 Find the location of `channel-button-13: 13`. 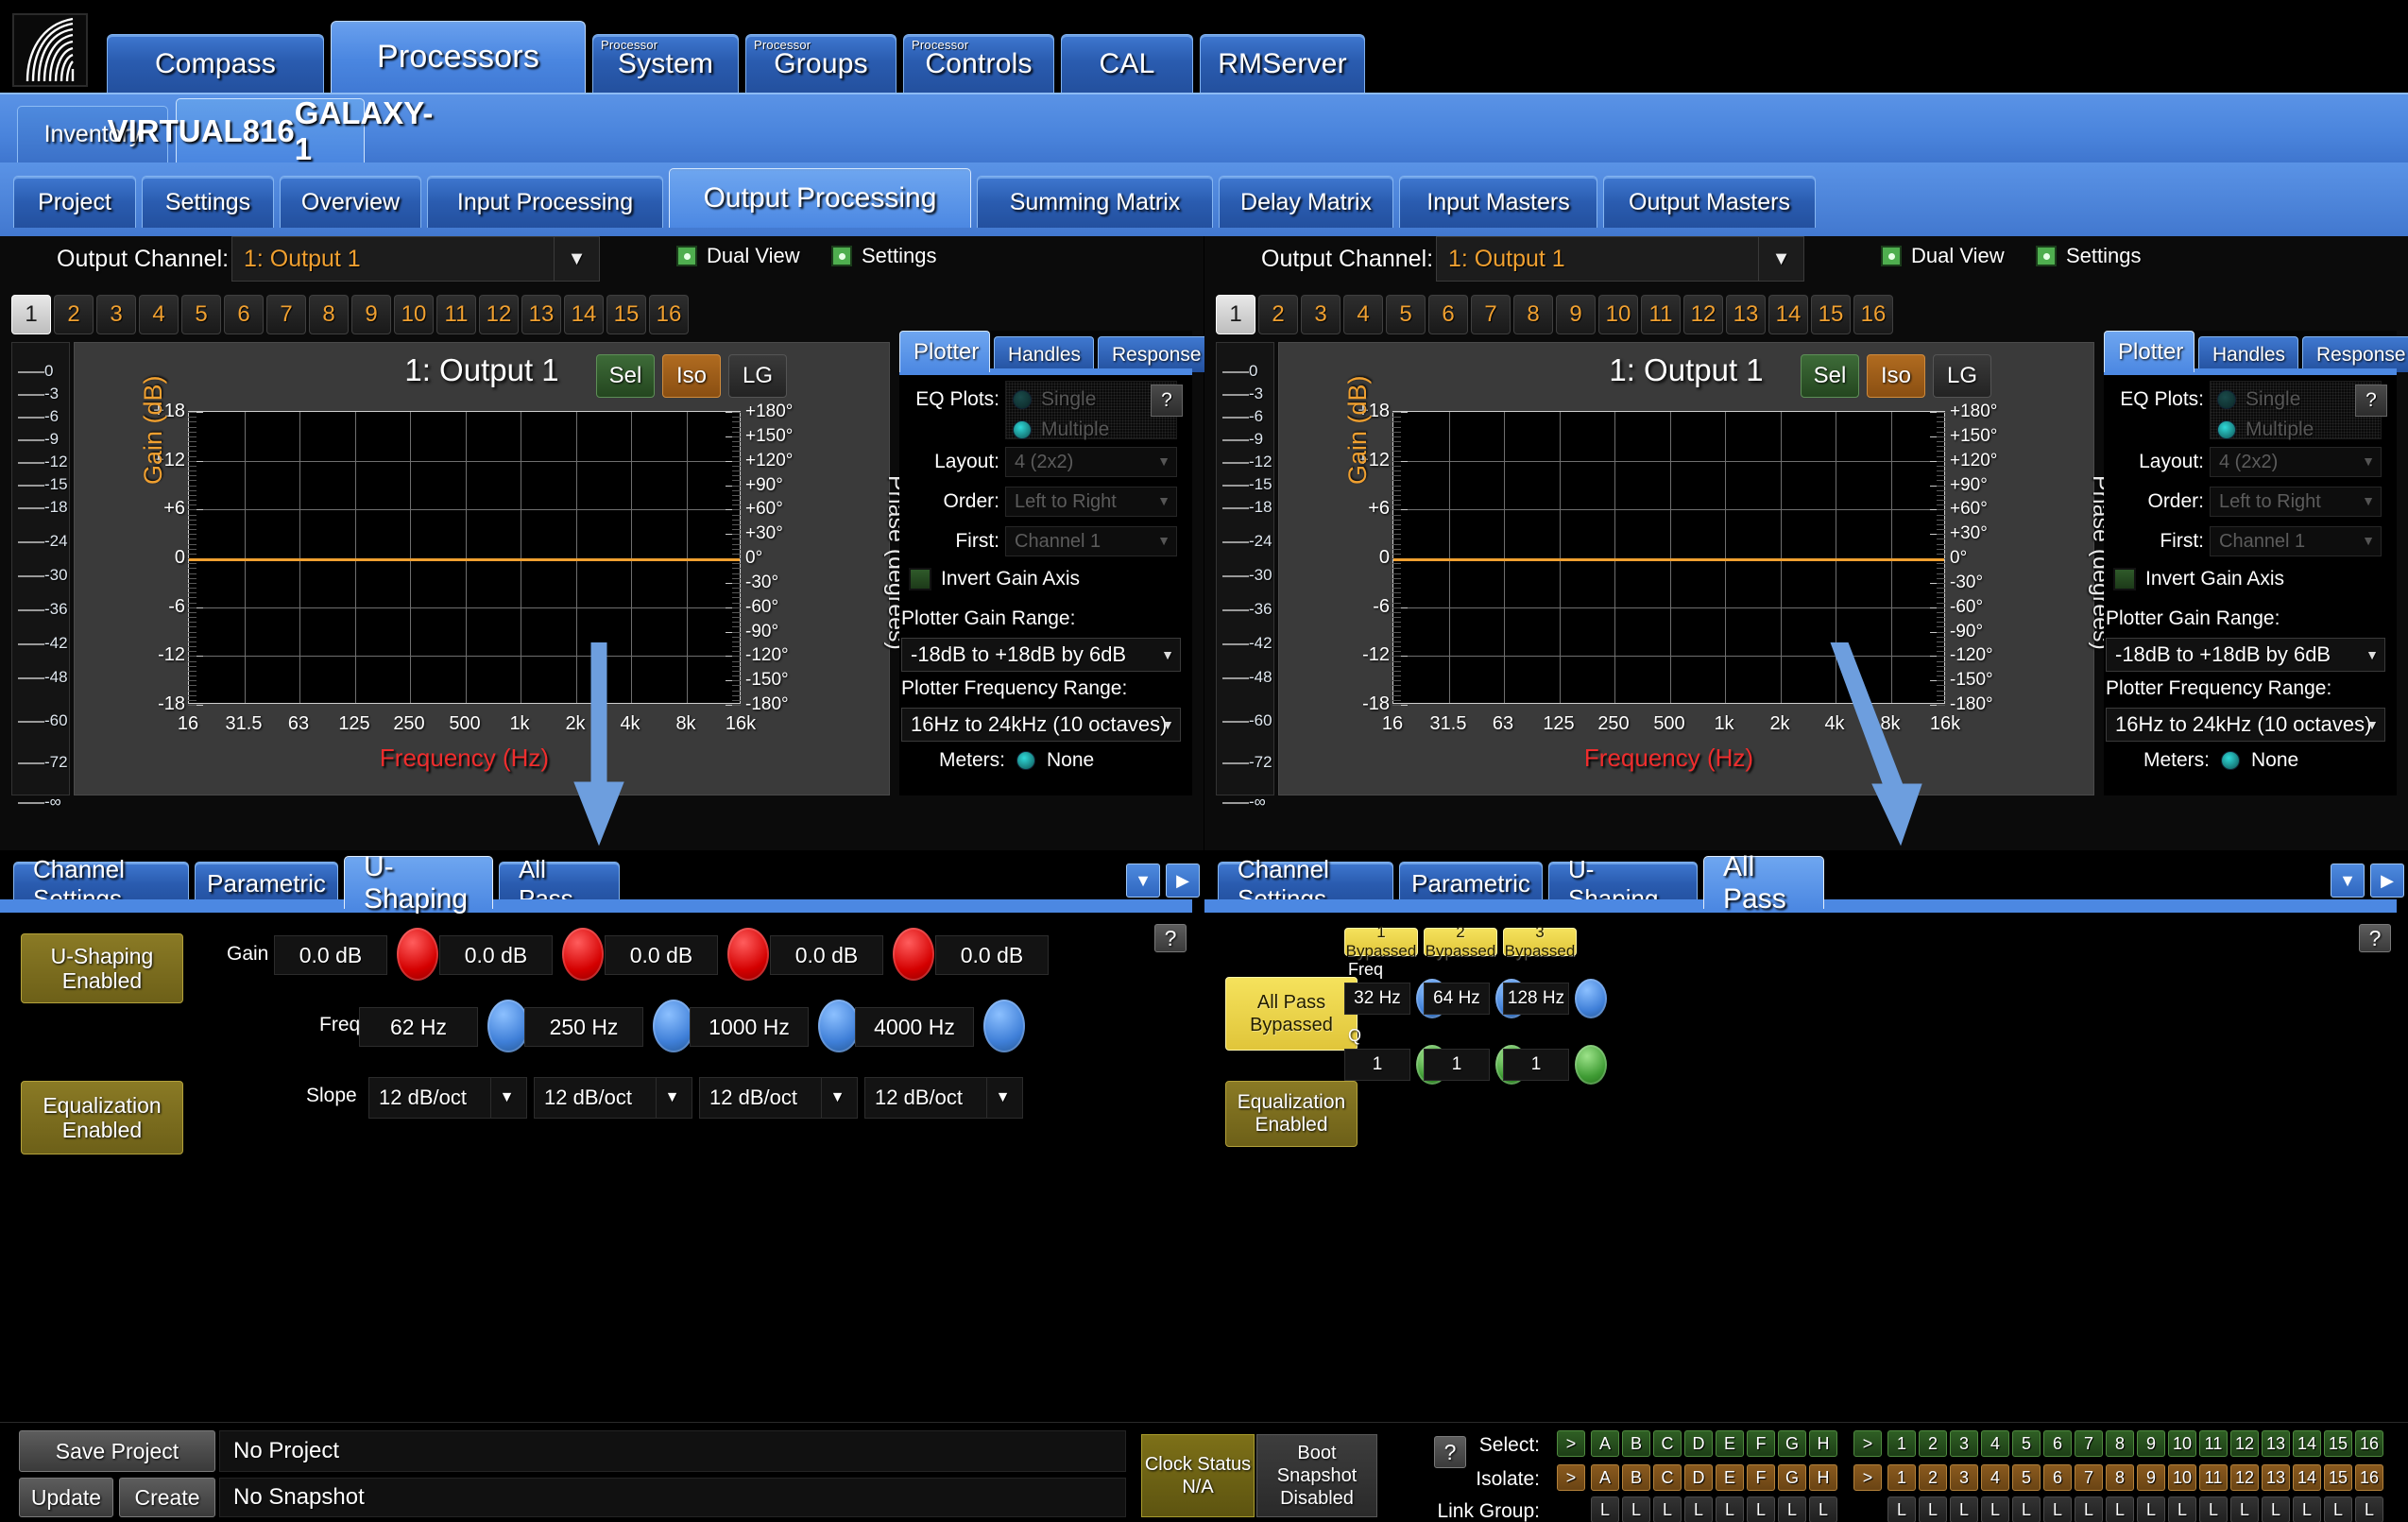

channel-button-13: 13 is located at coordinates (541, 314).